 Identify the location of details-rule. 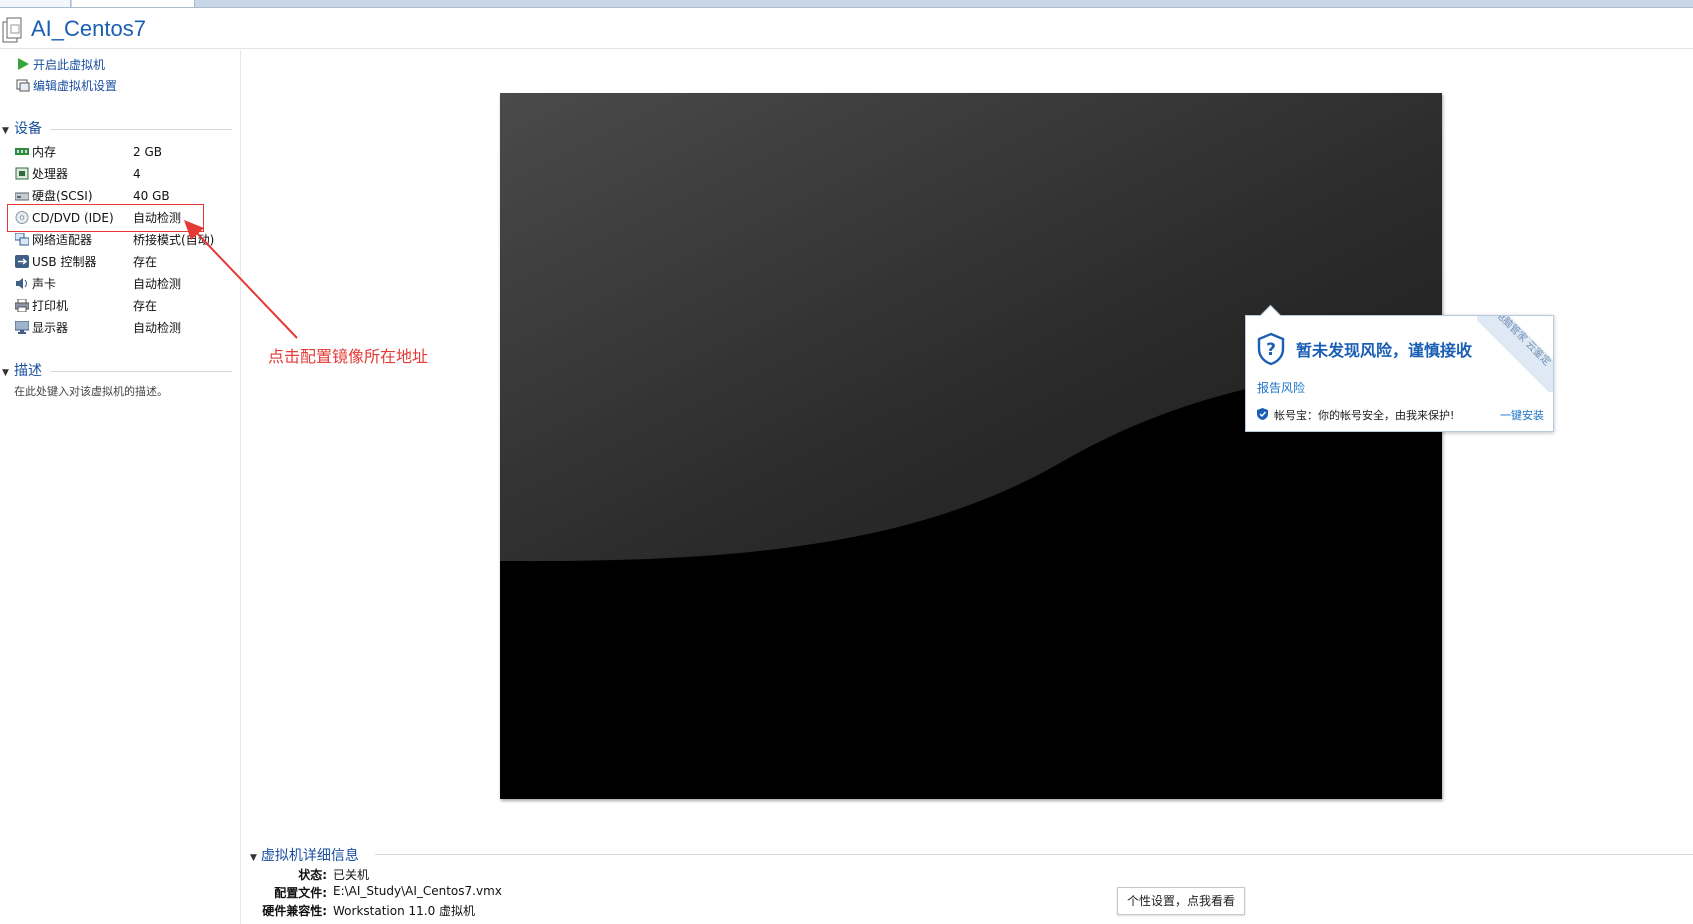
(1034, 854).